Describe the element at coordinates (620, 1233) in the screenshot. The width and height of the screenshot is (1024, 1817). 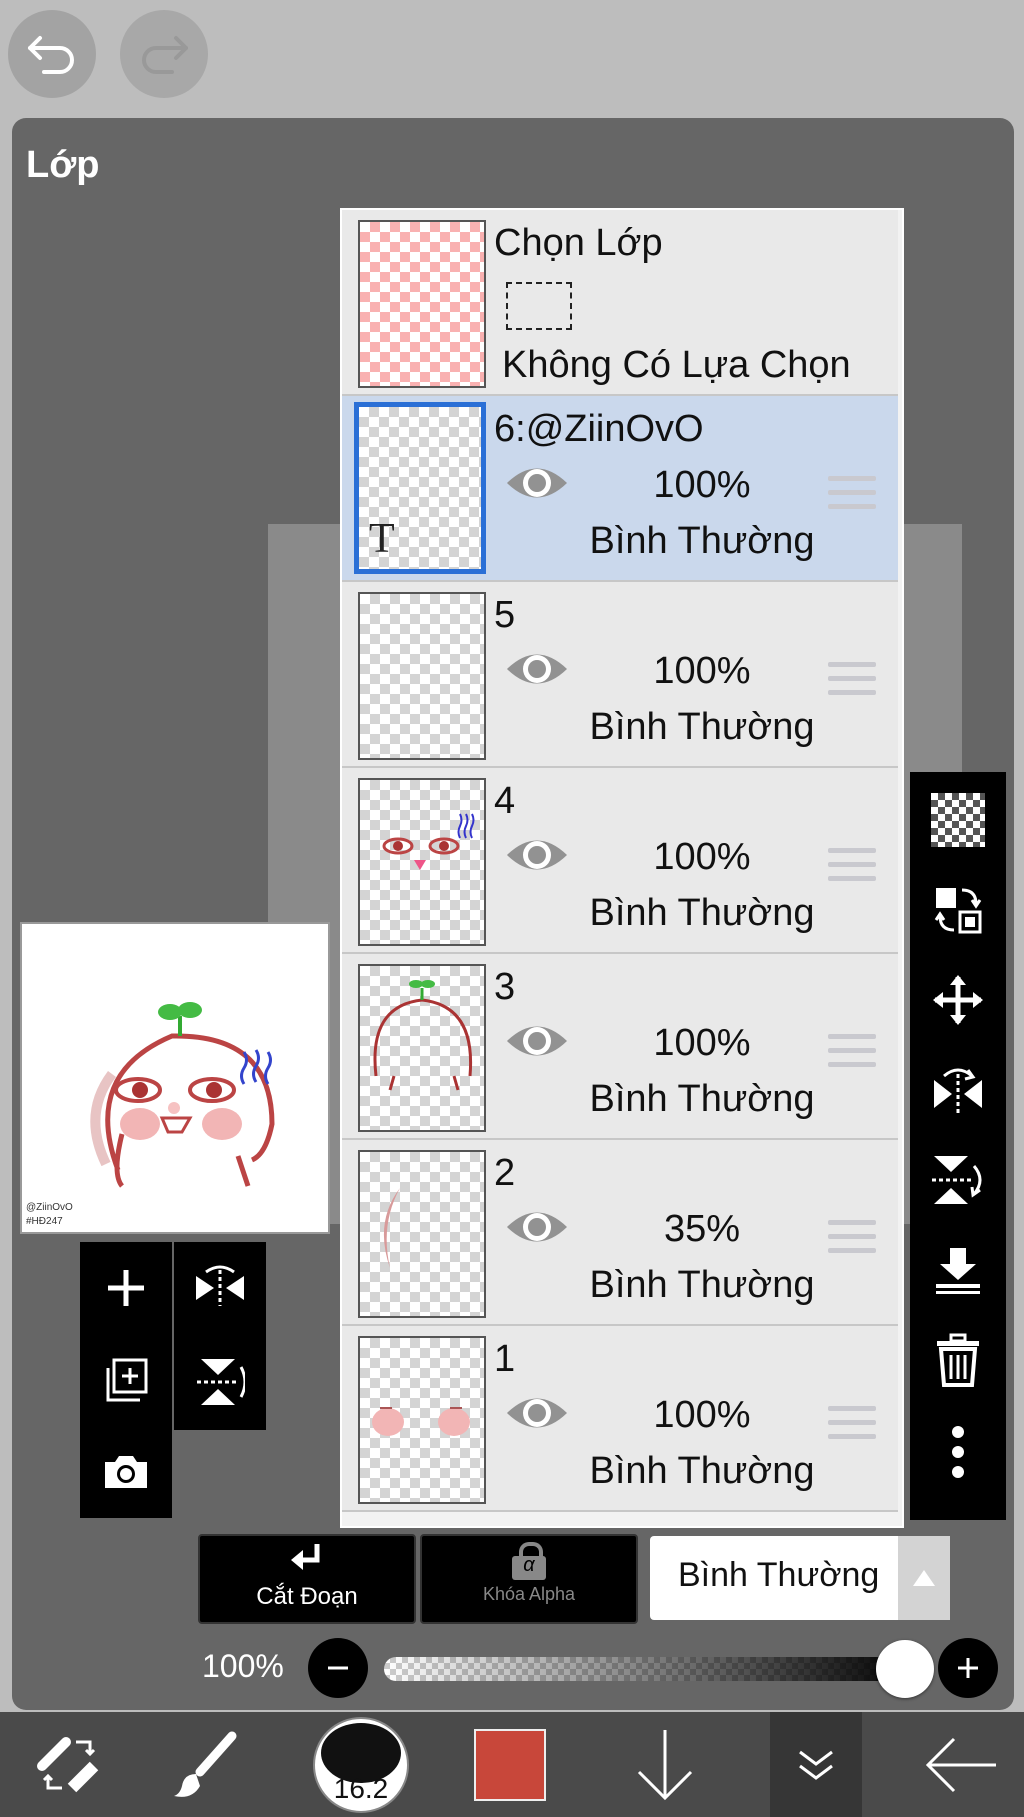
I see `layer-row: 2 35% Bình Thường` at that location.